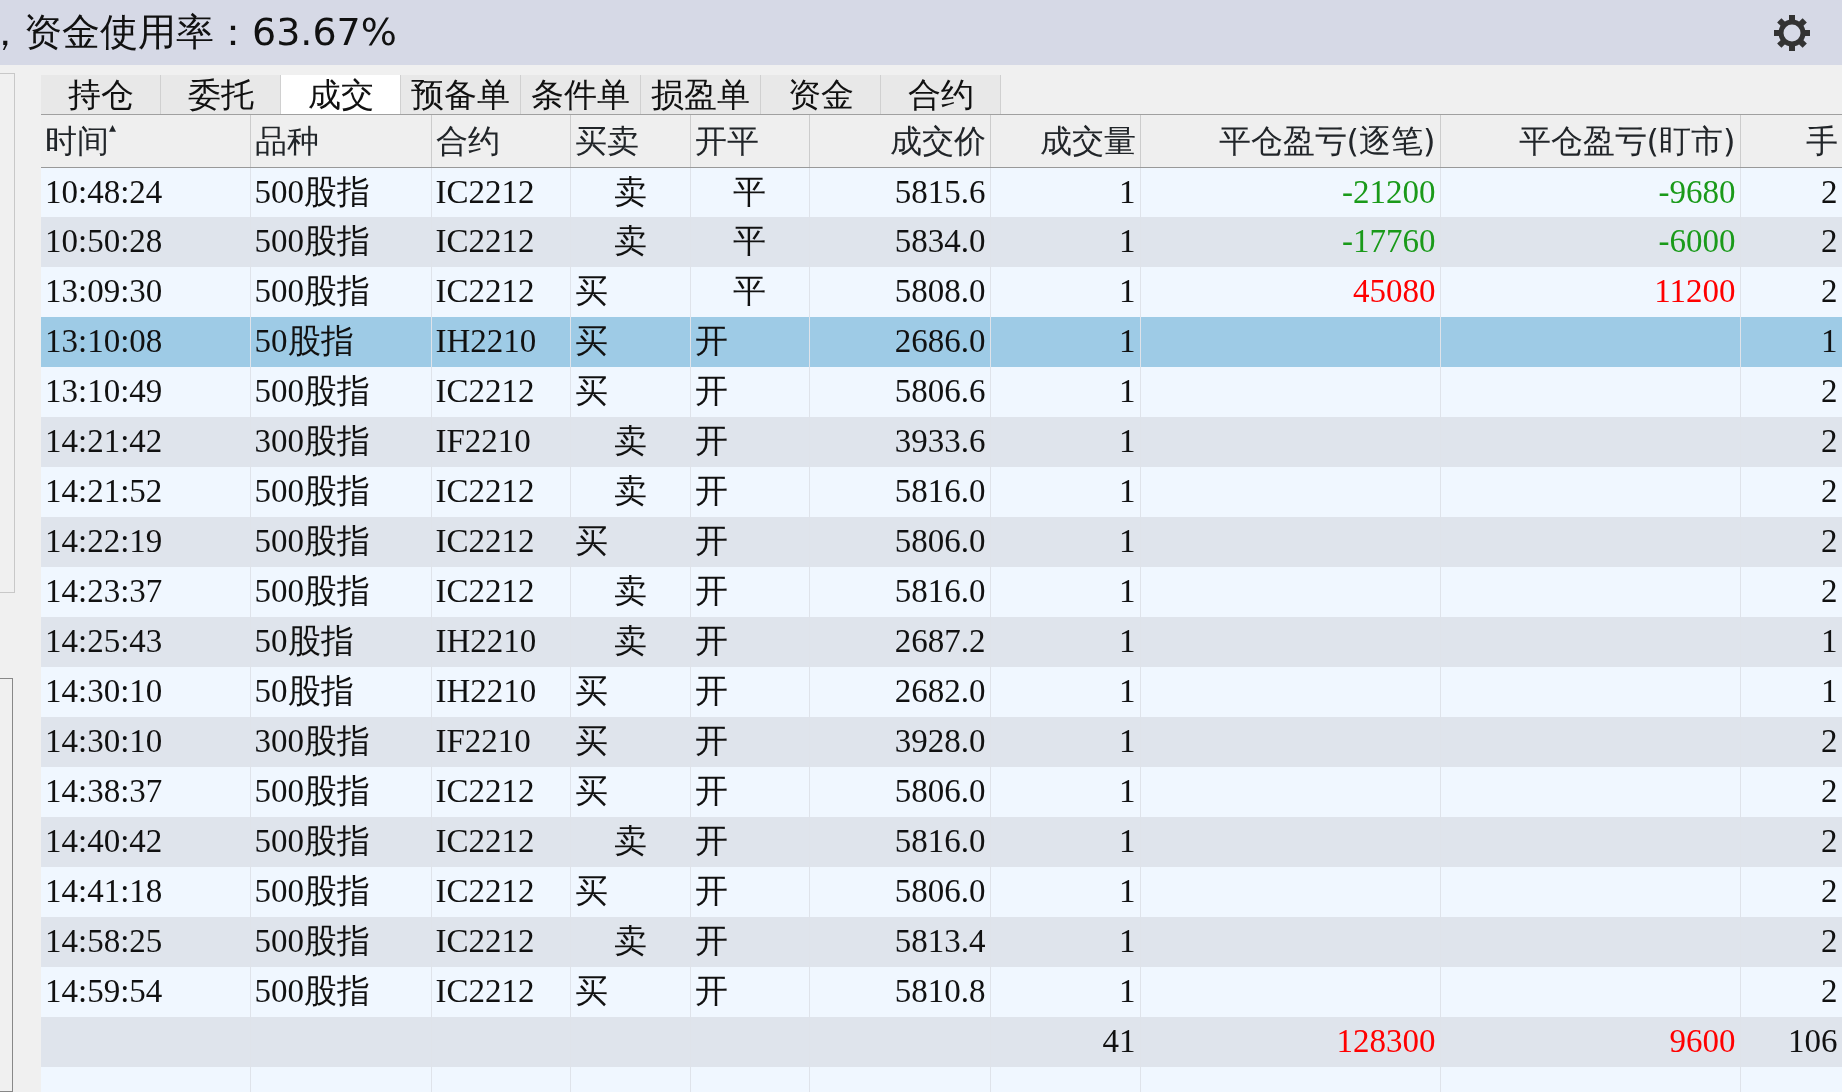 The height and width of the screenshot is (1092, 1842). I want to click on column-header: 平仓盈亏(盯市), so click(1590, 141).